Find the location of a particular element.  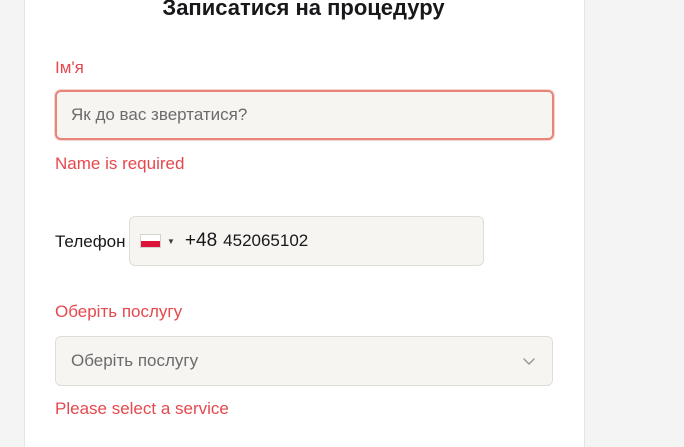

service-label: Оберіть послугу is located at coordinates (119, 311).